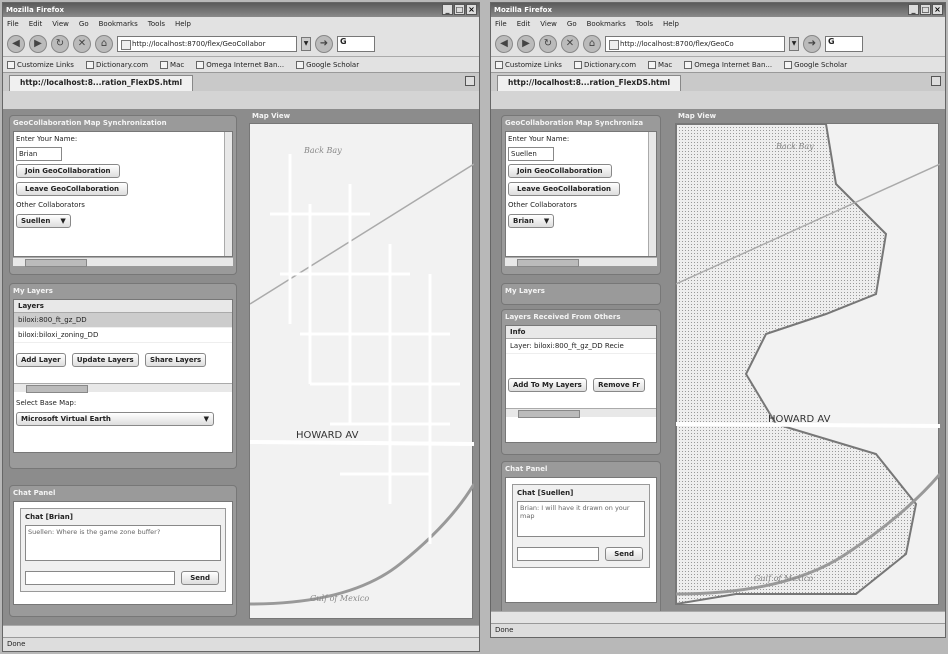 The height and width of the screenshot is (654, 948). What do you see at coordinates (115, 419) in the screenshot?
I see `basemap-select: Microsoft Virtual Earth ▼` at bounding box center [115, 419].